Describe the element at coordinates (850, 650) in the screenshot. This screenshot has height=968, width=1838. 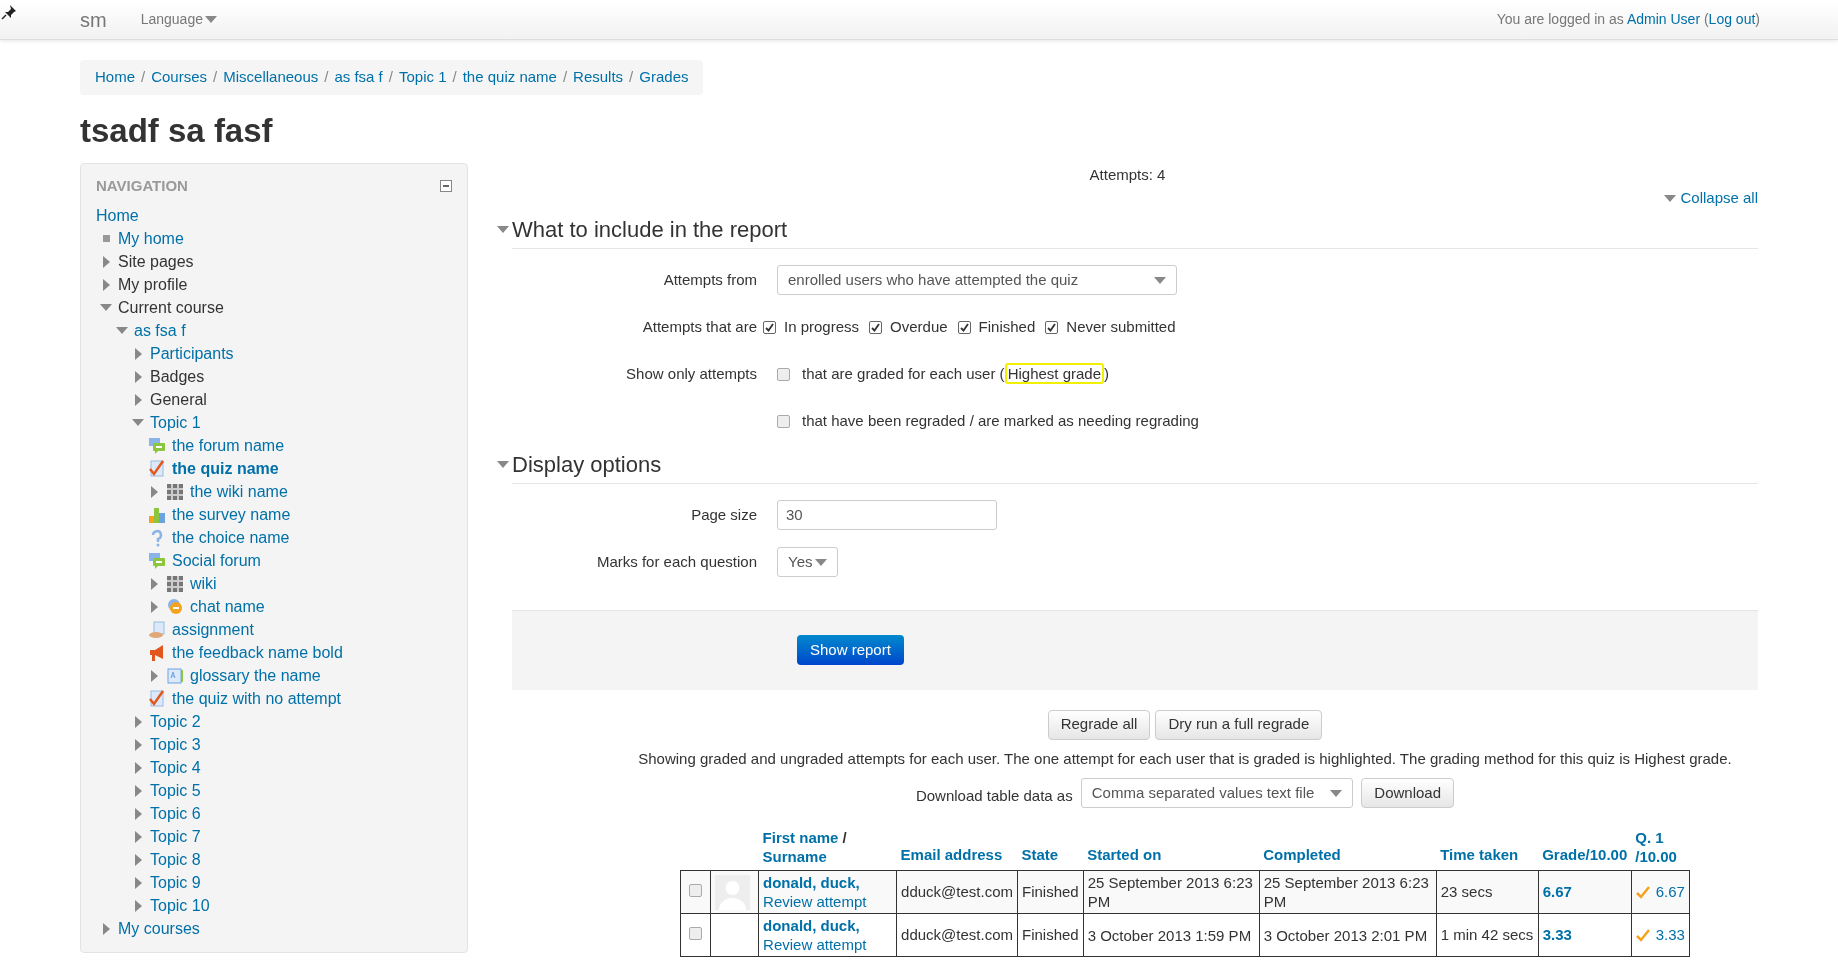
I see `show-report-button: Show report` at that location.